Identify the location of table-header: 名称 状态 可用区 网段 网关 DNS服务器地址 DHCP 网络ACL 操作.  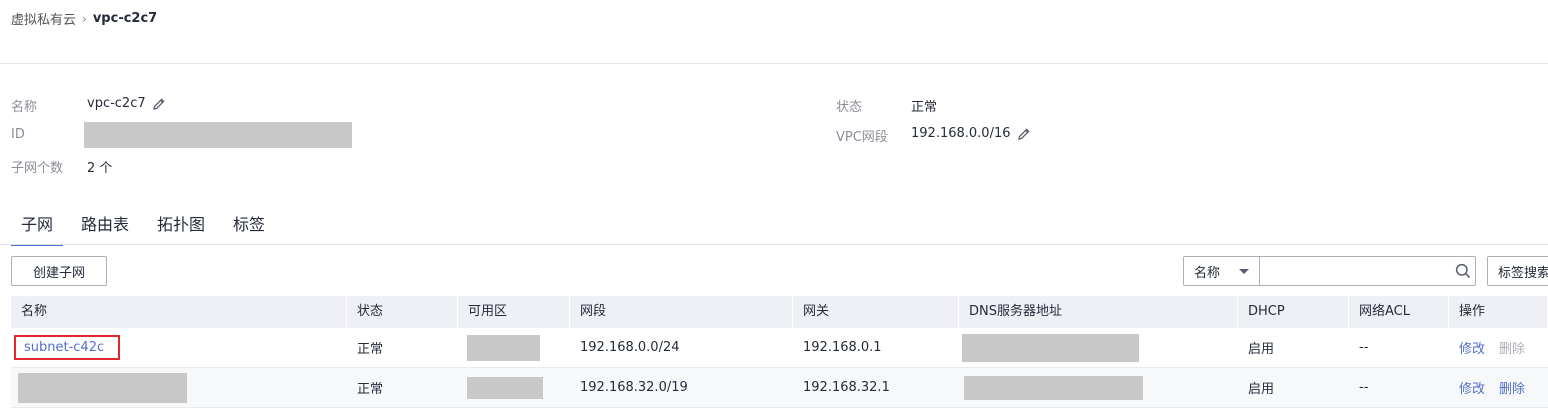
(779, 312).